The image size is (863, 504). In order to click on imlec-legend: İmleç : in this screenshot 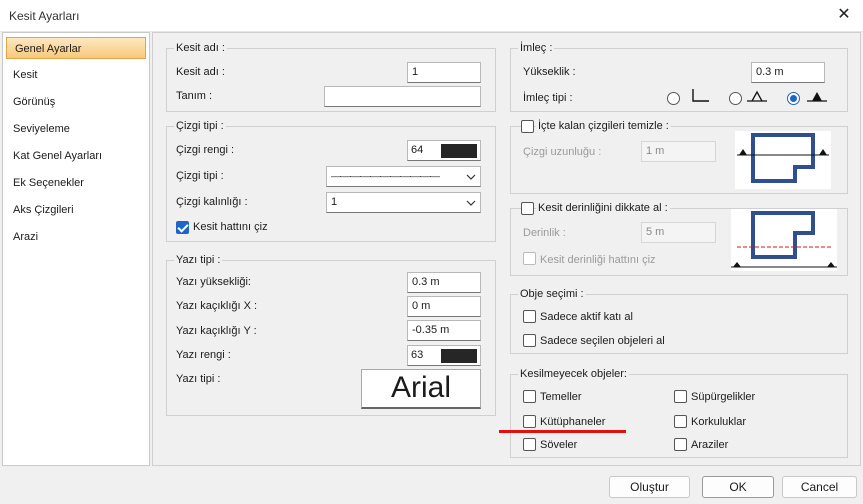, I will do `click(536, 48)`.